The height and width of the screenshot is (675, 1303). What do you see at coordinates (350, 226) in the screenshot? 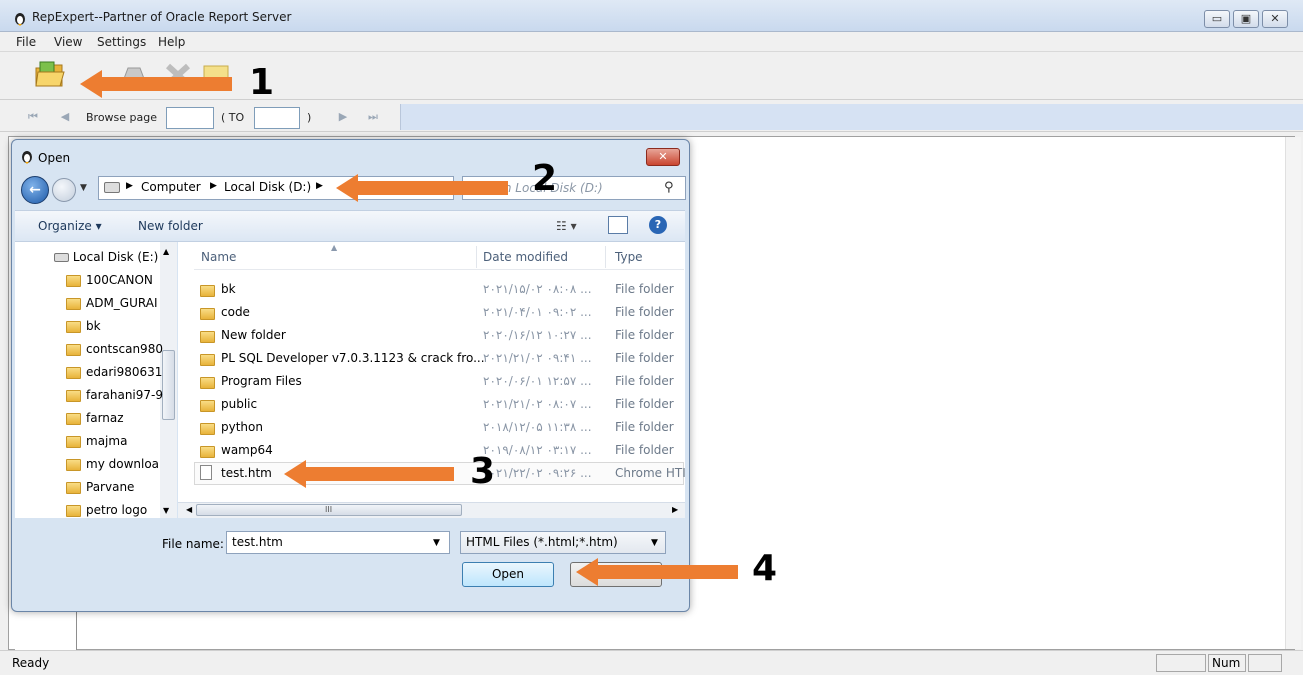
I see `command-bar` at bounding box center [350, 226].